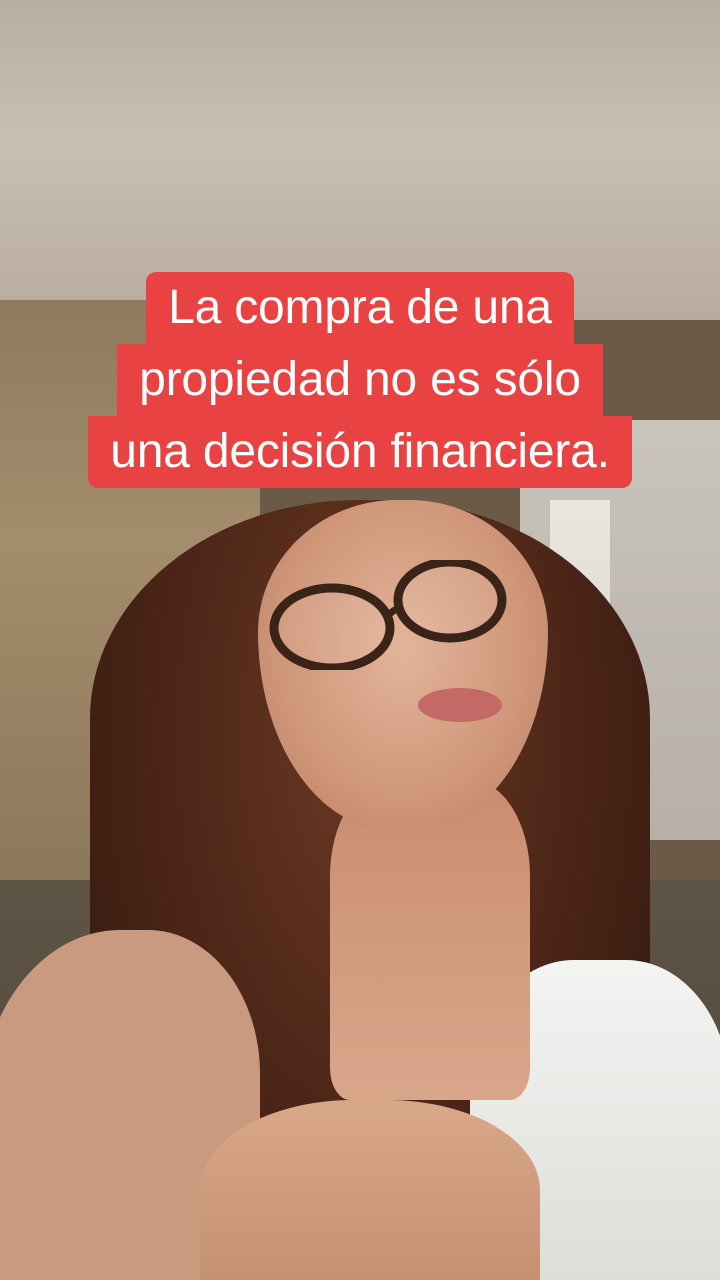  Describe the element at coordinates (460, 705) in the screenshot. I see `lips` at that location.